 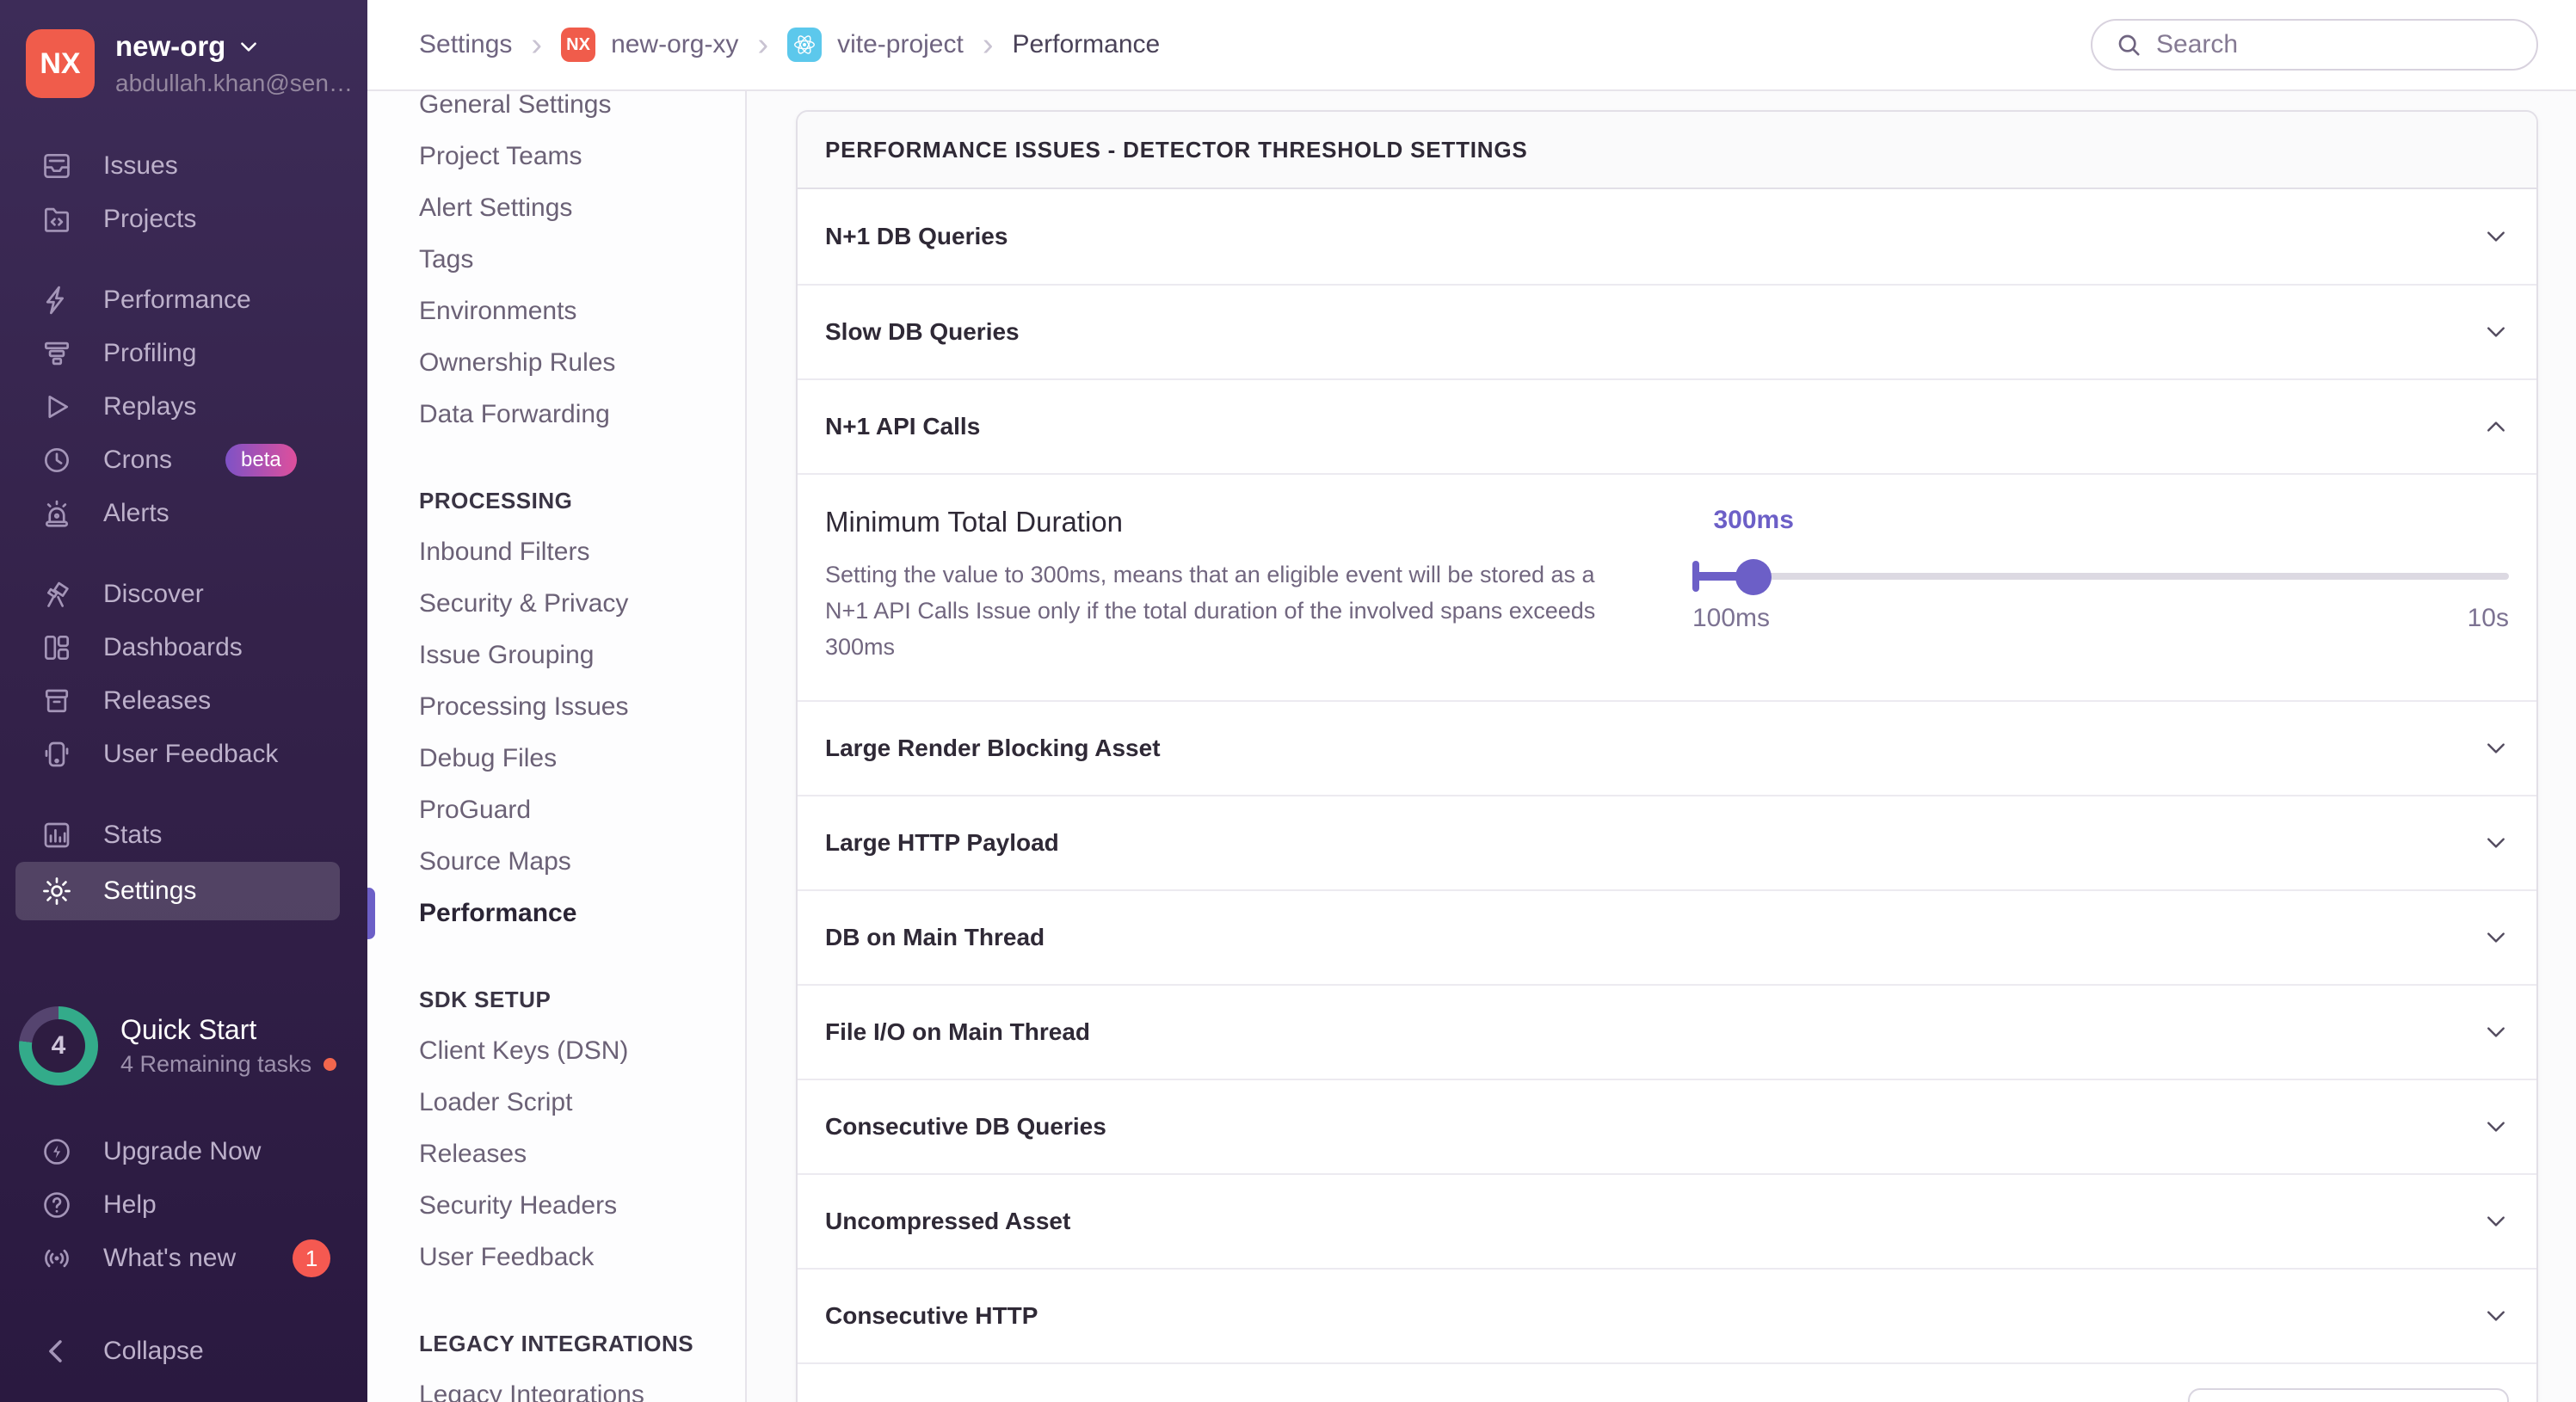 What do you see at coordinates (57, 353) in the screenshot?
I see `profiling-icon` at bounding box center [57, 353].